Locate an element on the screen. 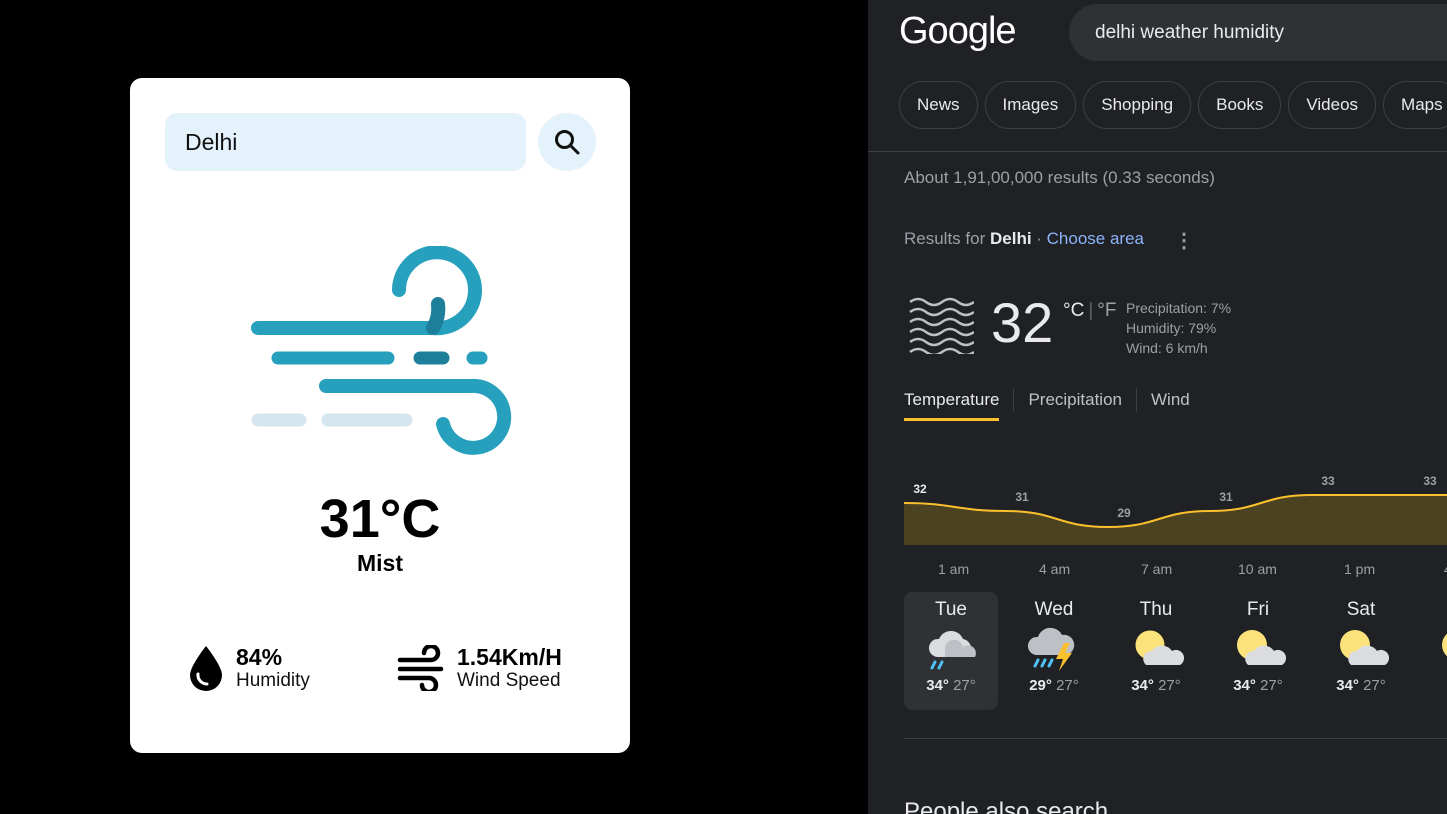 This screenshot has width=1447, height=814. search-filter-chips: News Images Shopping Books Videos Maps is located at coordinates (1173, 105).